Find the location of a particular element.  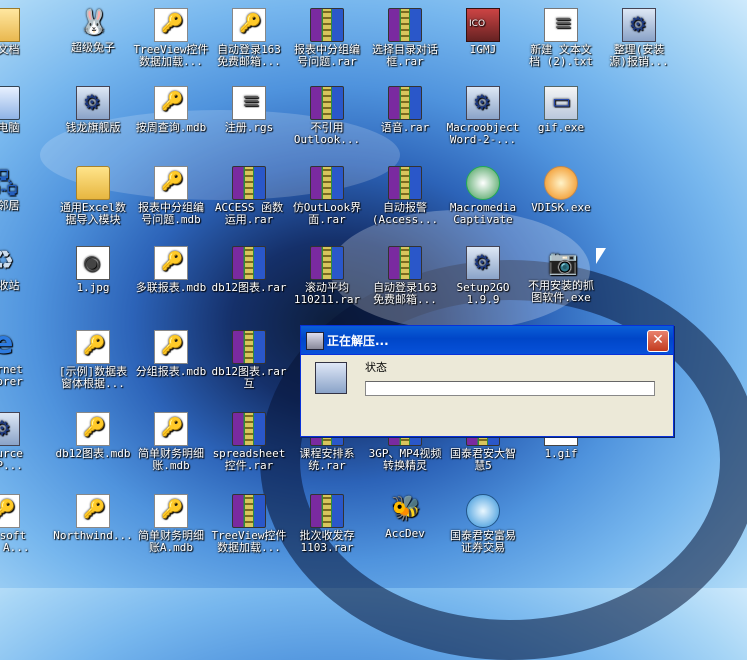

desktop-icon: db12图表.mdb is located at coordinates (93, 436).